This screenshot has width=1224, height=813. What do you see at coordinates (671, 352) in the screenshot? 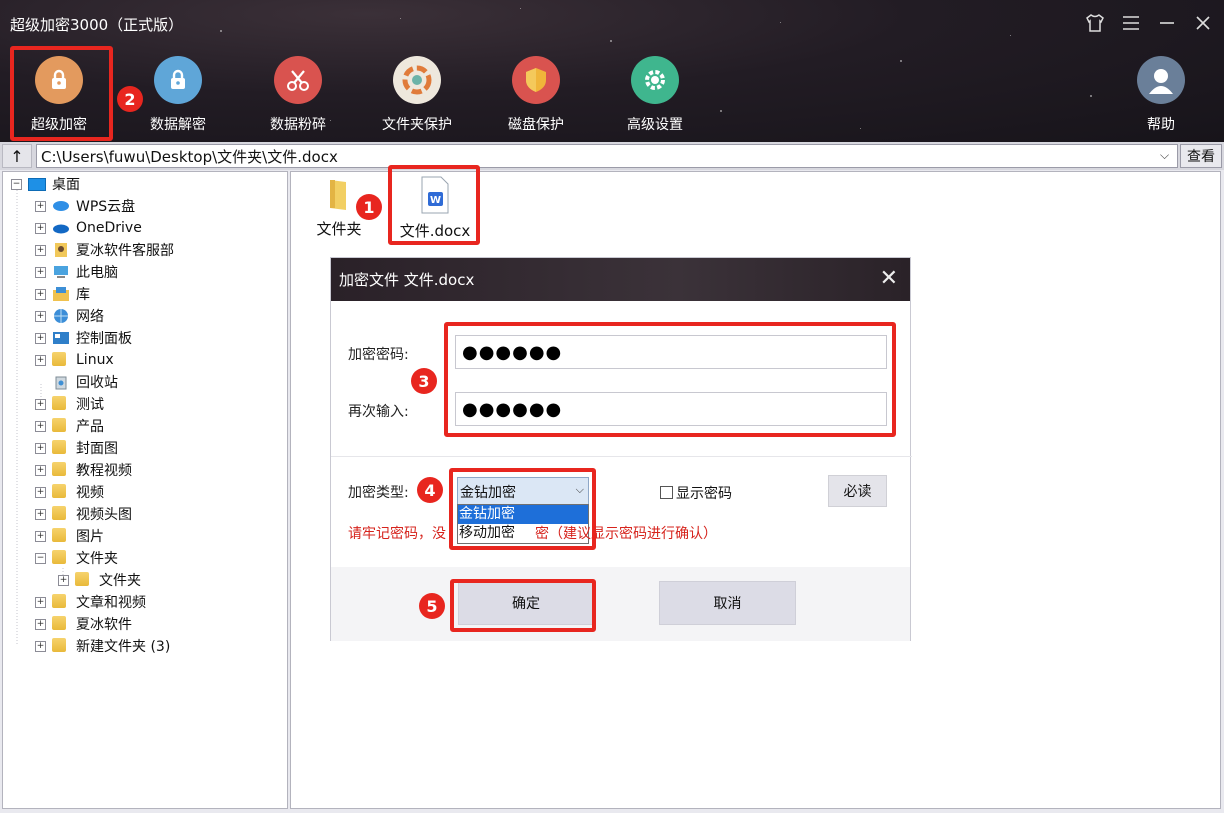
I see `password-field` at bounding box center [671, 352].